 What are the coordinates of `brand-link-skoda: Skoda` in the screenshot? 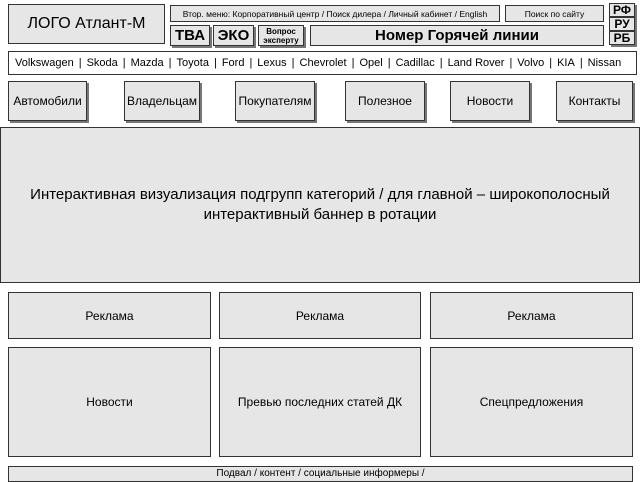 It's located at (102, 63).